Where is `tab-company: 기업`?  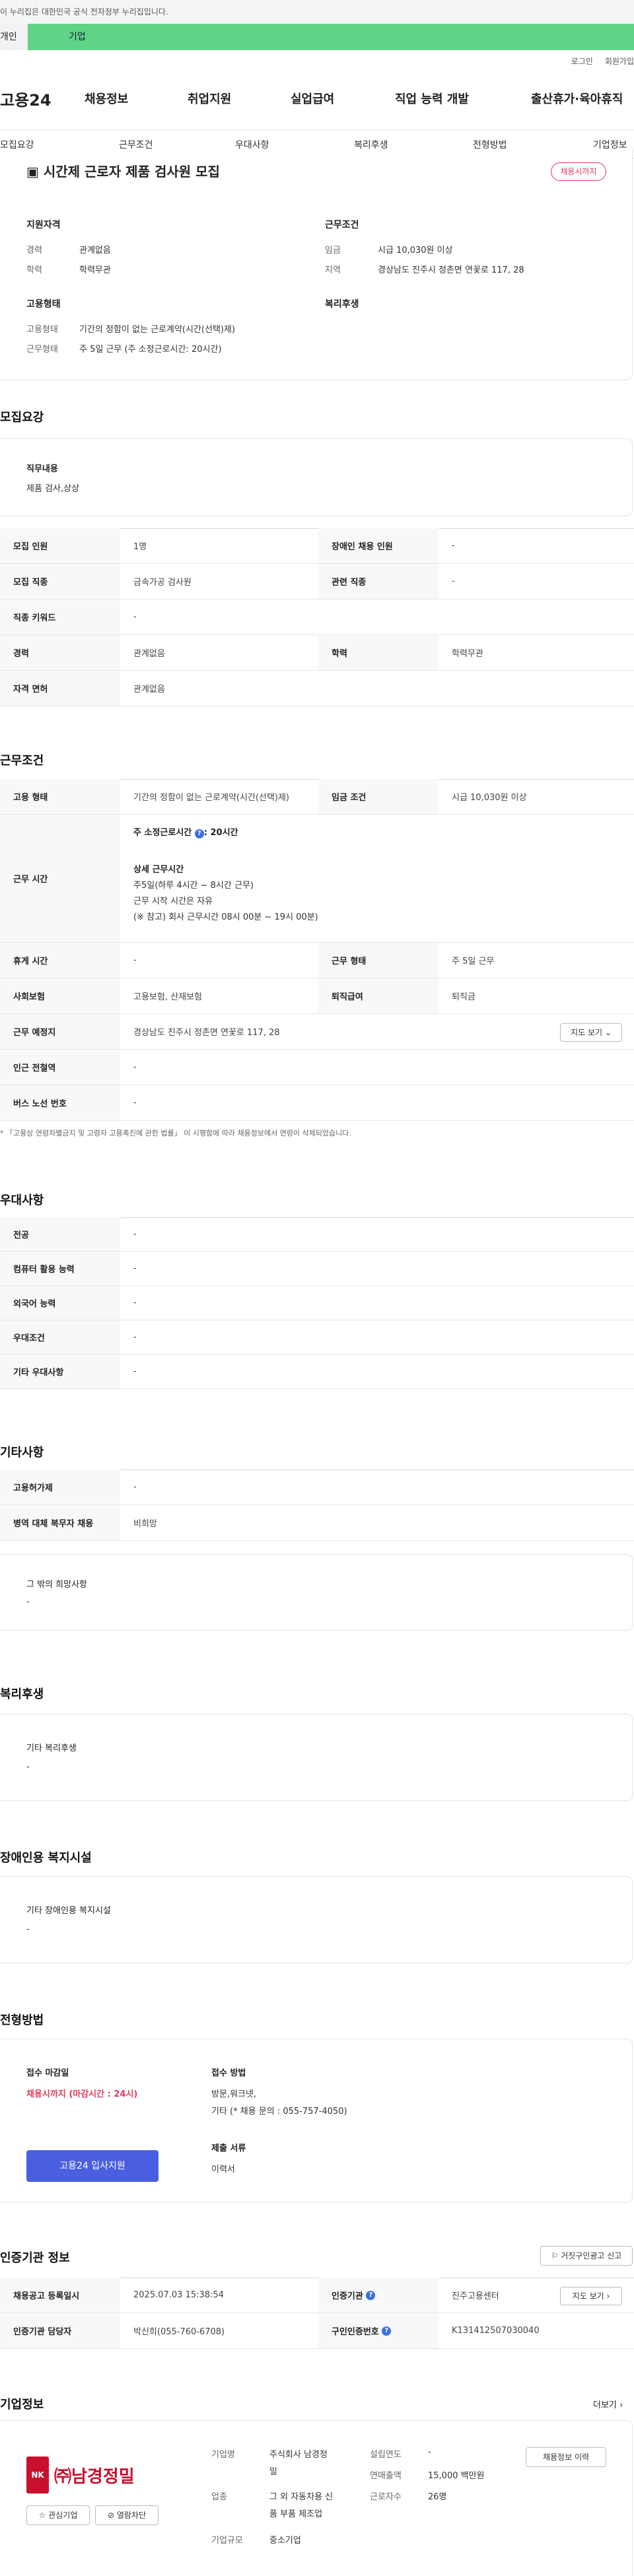
tab-company: 기업 is located at coordinates (331, 37).